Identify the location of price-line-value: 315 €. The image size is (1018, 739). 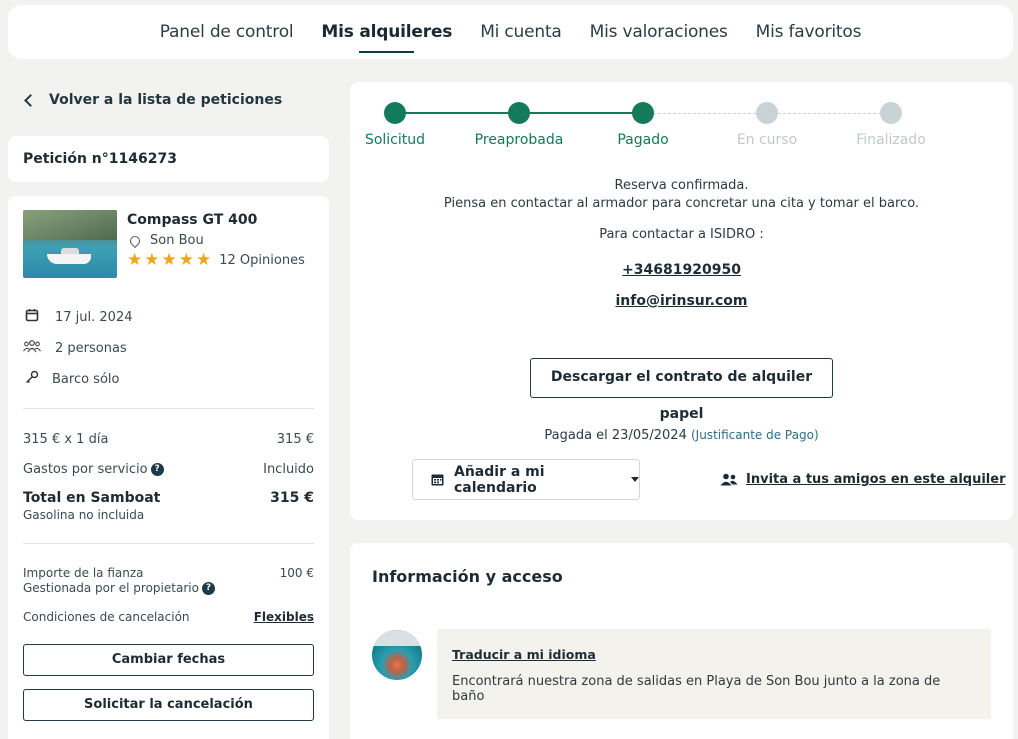
(295, 439).